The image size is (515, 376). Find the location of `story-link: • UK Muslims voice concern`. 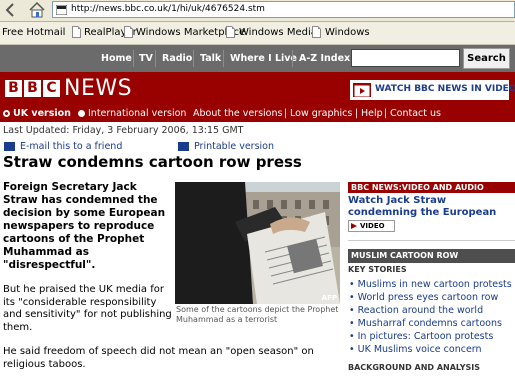

story-link: • UK Muslims voice concern is located at coordinates (415, 349).